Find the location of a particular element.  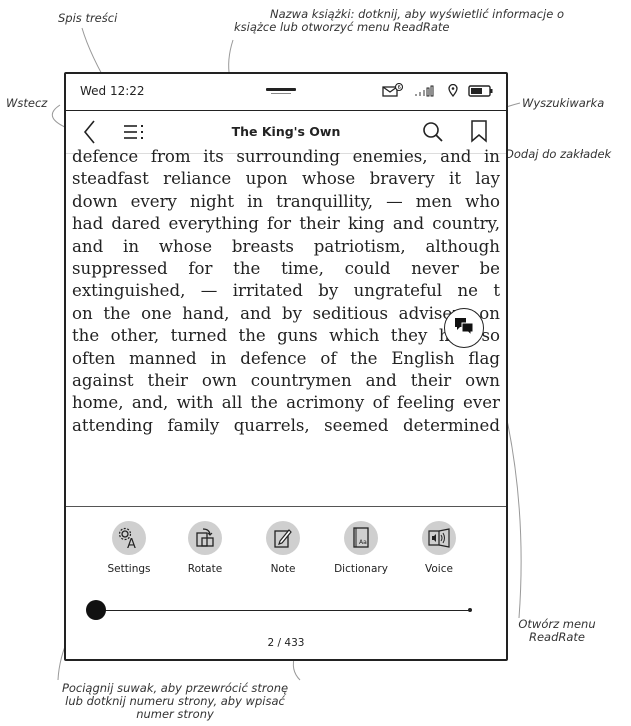

readrate-chat-icon is located at coordinates (464, 328).